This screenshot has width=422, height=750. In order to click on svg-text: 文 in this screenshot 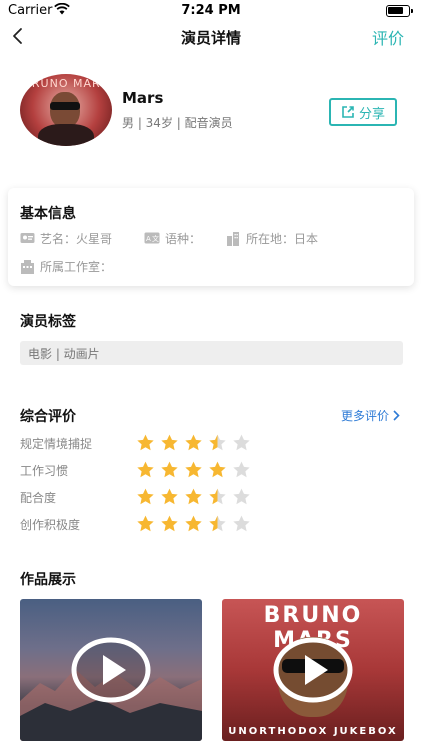, I will do `click(155, 238)`.